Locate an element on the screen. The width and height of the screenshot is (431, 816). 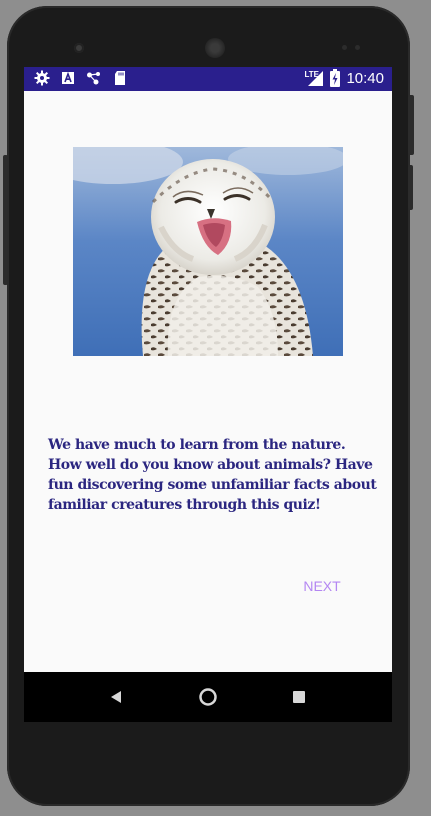
navigation-bar is located at coordinates (208, 697).